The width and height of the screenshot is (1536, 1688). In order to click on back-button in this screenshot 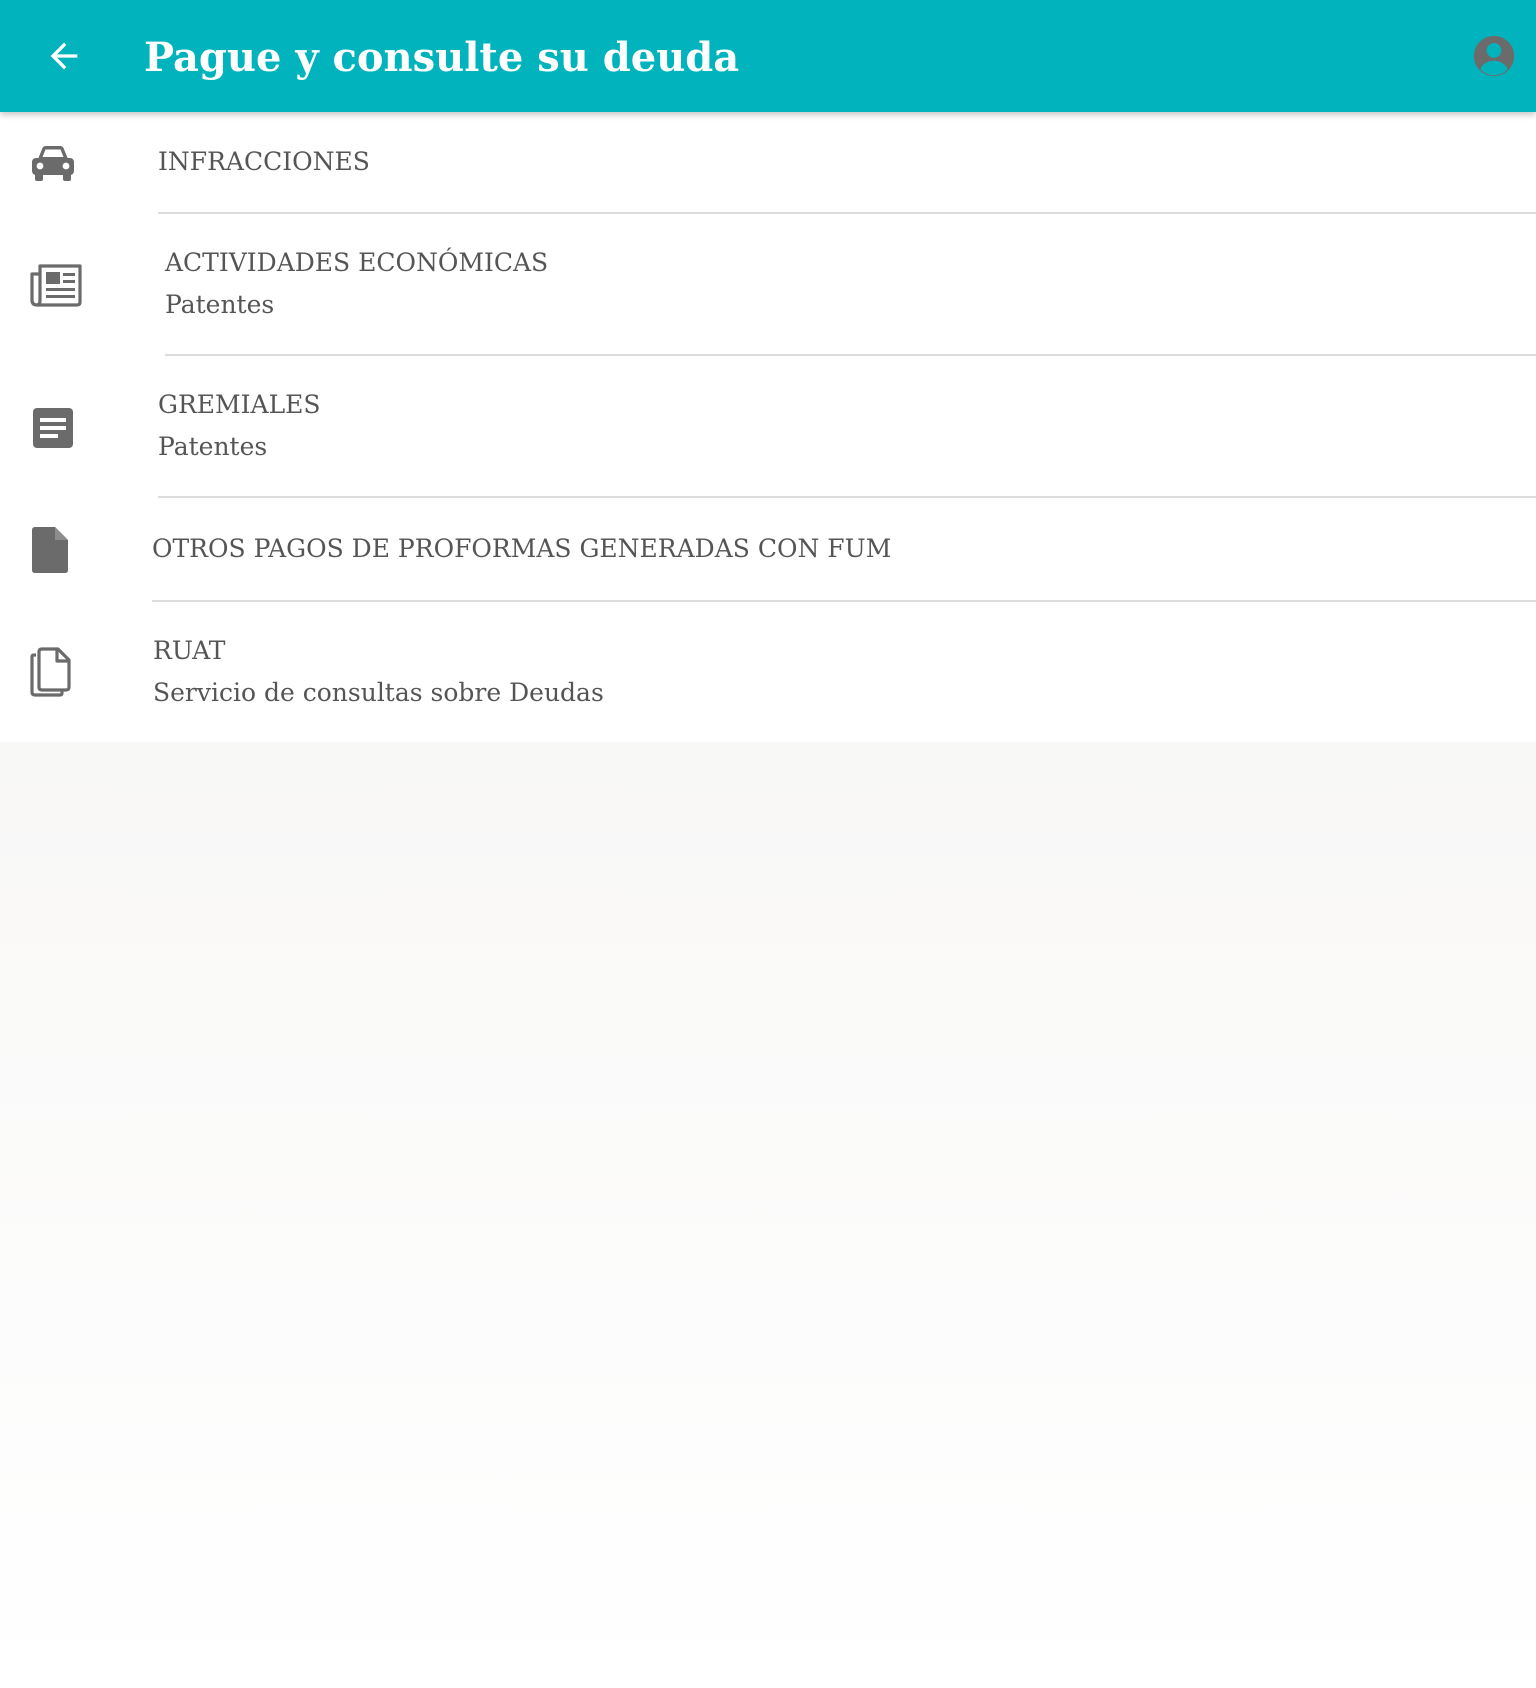, I will do `click(64, 56)`.